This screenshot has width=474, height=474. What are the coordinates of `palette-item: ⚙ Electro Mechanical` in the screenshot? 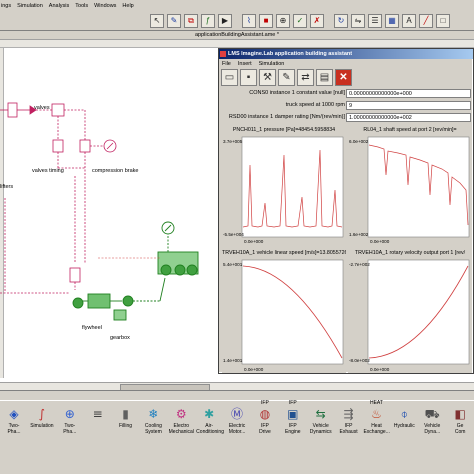 It's located at (181, 432).